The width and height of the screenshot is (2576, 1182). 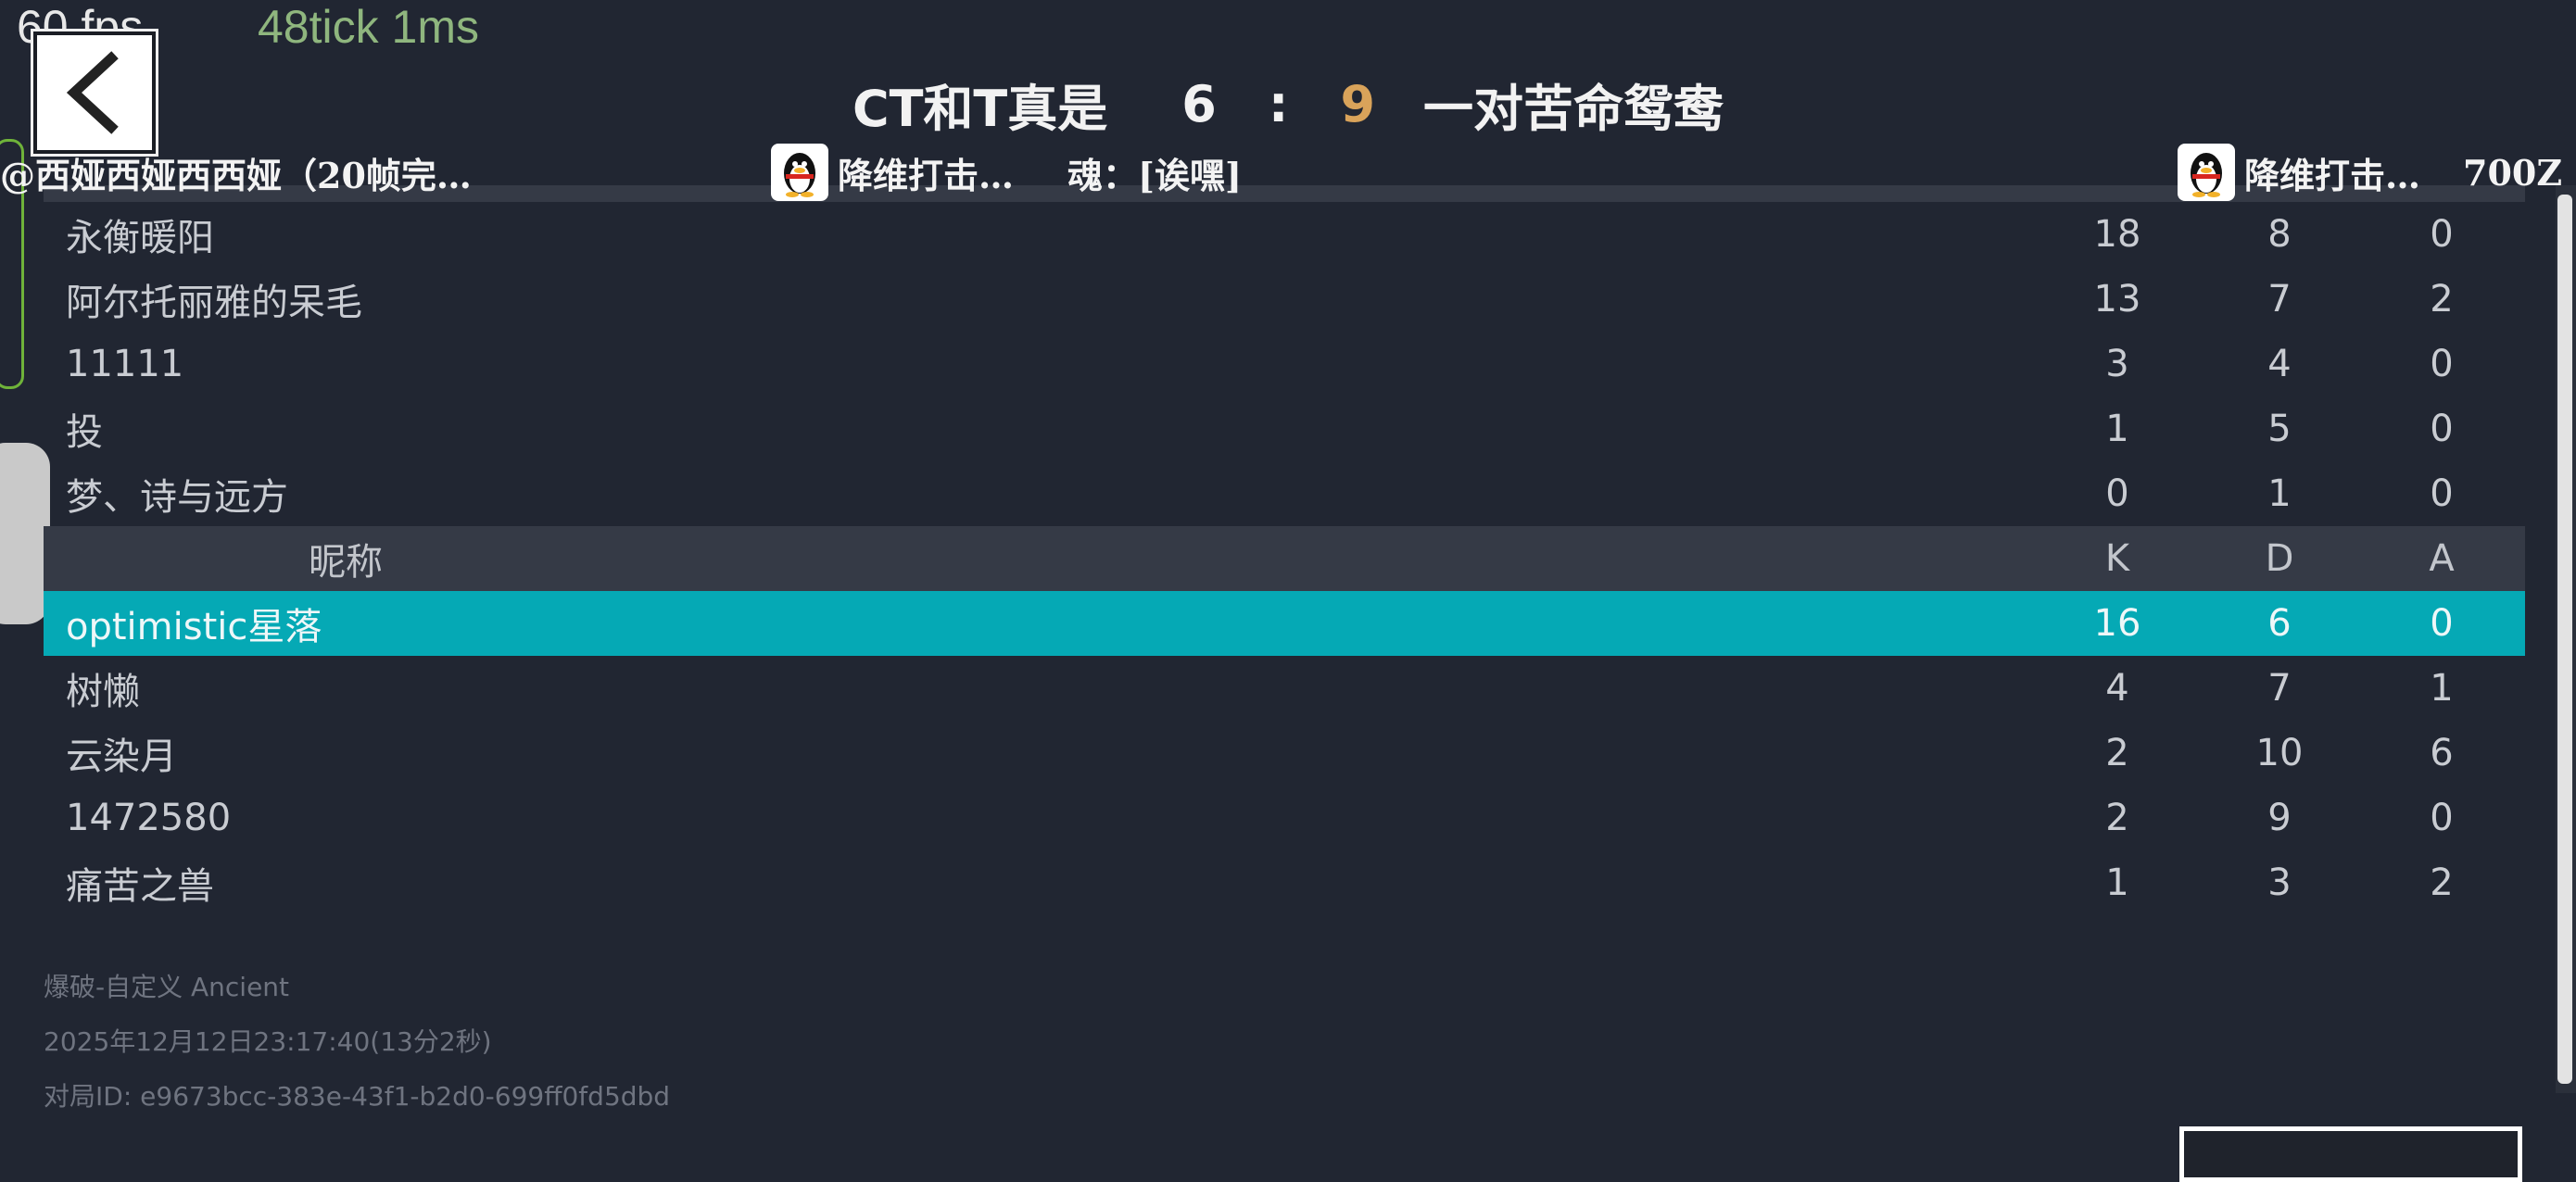 What do you see at coordinates (2442, 753) in the screenshot?
I see `player-assists: 6` at bounding box center [2442, 753].